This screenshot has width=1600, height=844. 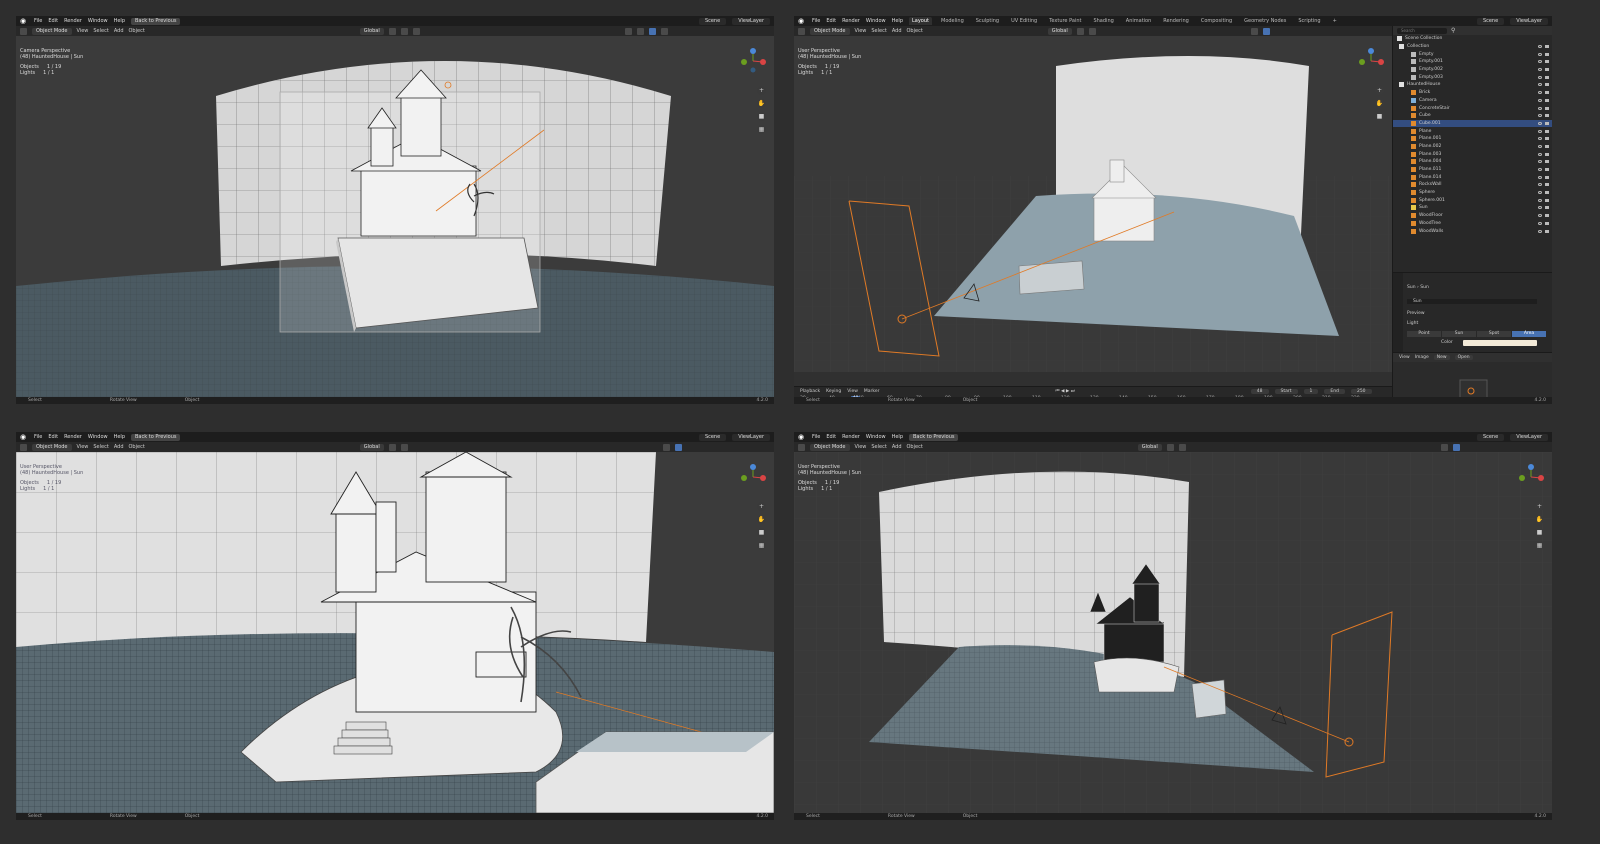 What do you see at coordinates (1441, 357) in the screenshot?
I see `new-image-button: New` at bounding box center [1441, 357].